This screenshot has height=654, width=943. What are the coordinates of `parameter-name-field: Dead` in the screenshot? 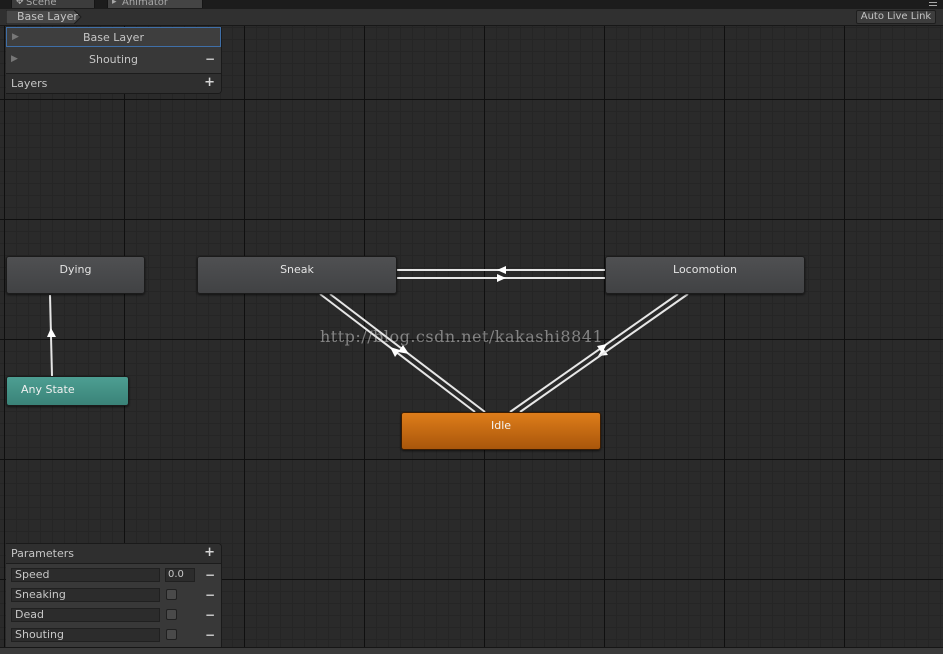 It's located at (85, 615).